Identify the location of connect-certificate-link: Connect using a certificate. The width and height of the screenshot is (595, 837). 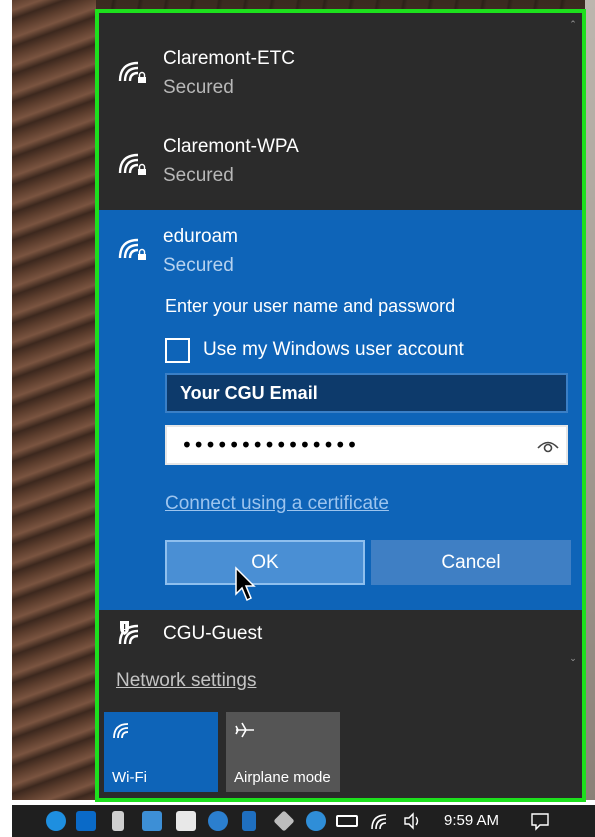
(277, 504).